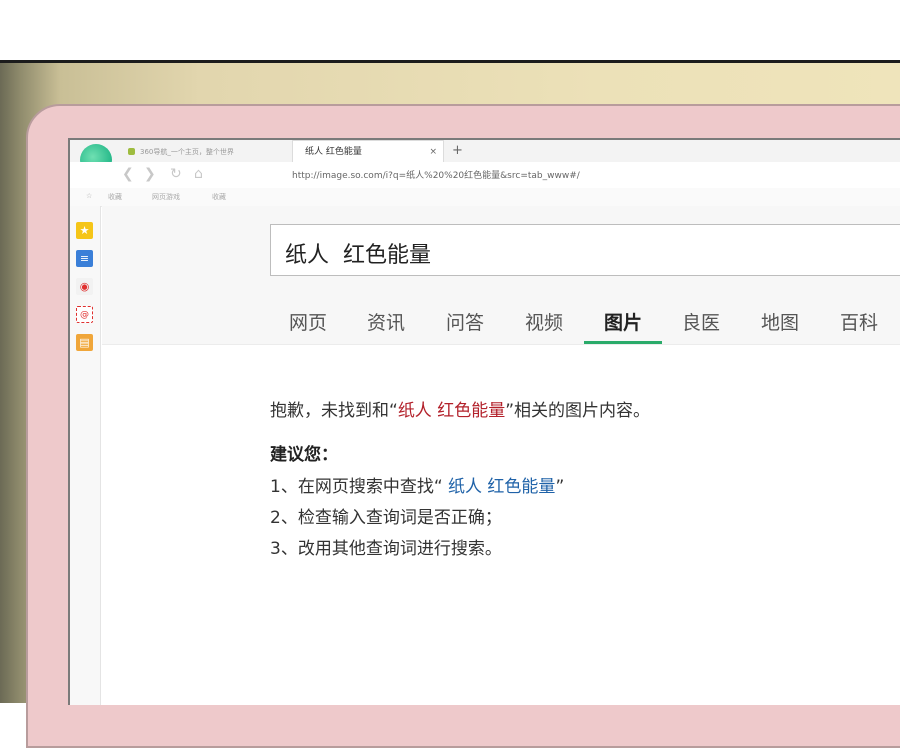 The height and width of the screenshot is (748, 900). Describe the element at coordinates (334, 411) in the screenshot. I see `message-text: 抱歉，未找到和“` at that location.